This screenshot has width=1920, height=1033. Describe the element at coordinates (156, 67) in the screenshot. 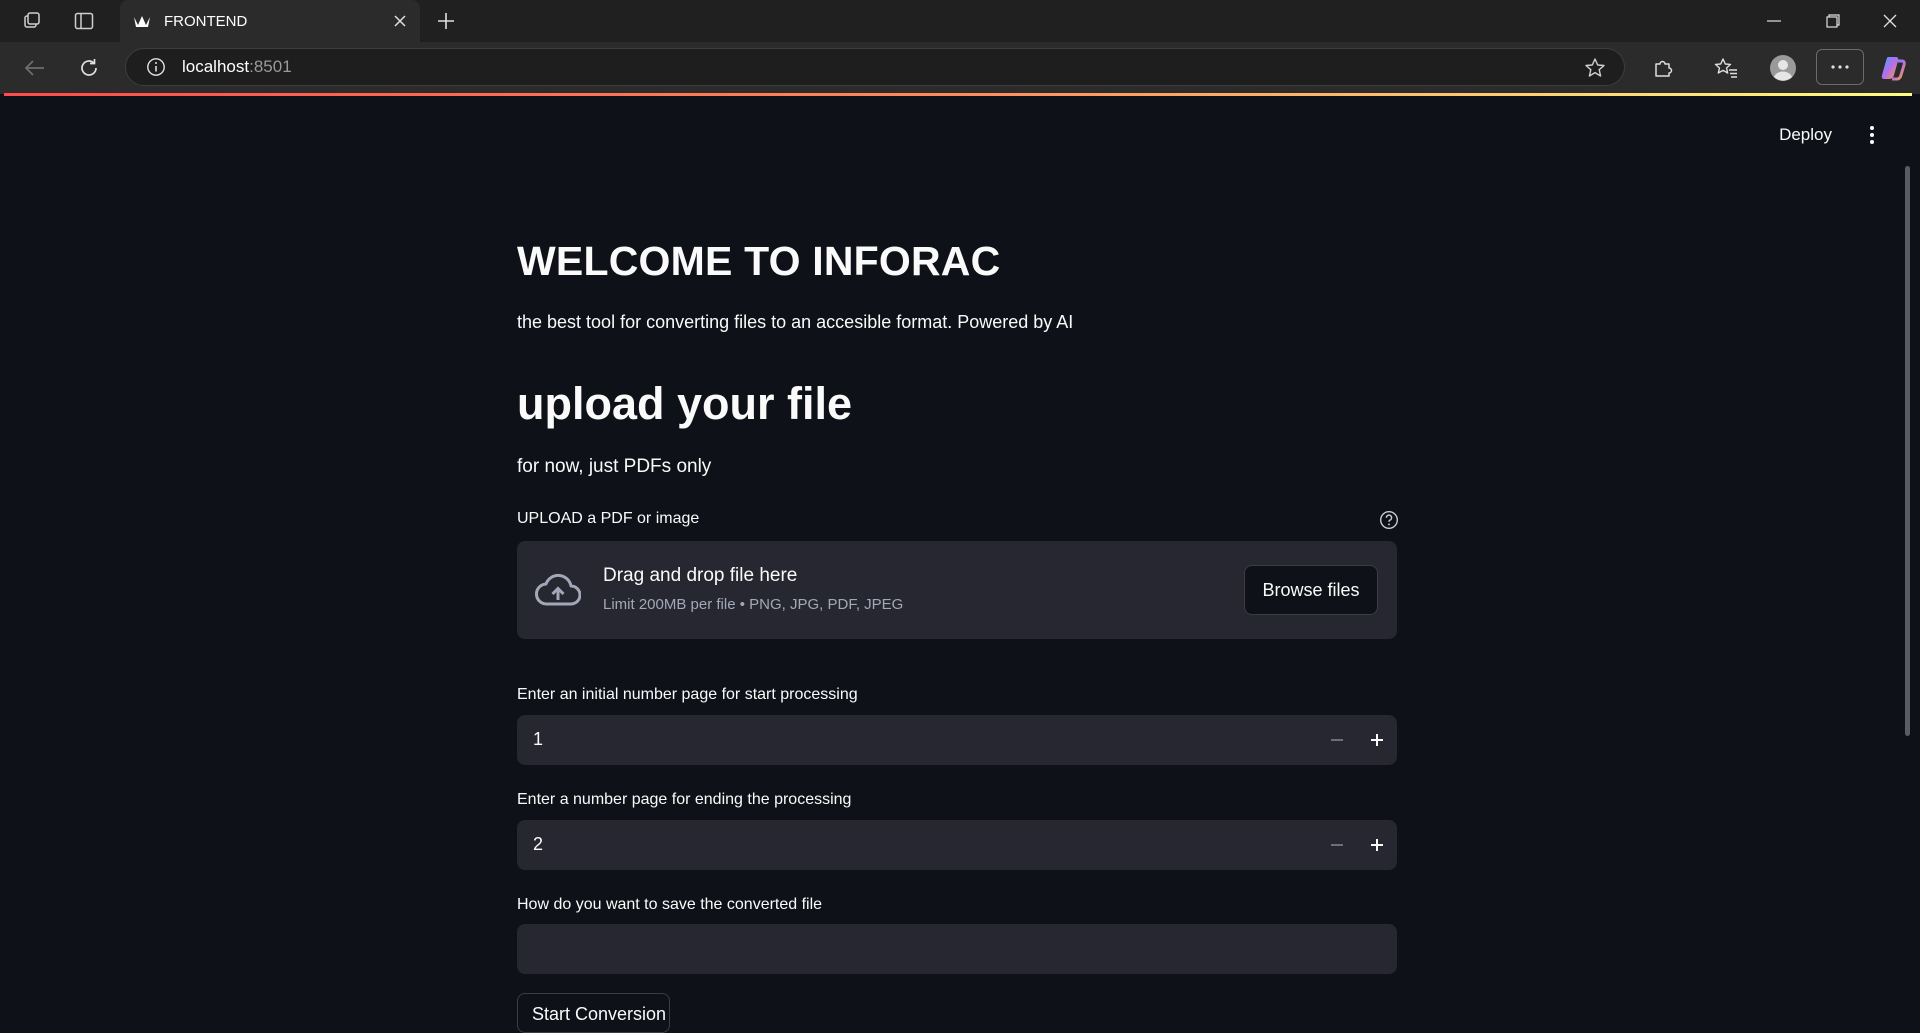

I see `site-info-icon` at that location.